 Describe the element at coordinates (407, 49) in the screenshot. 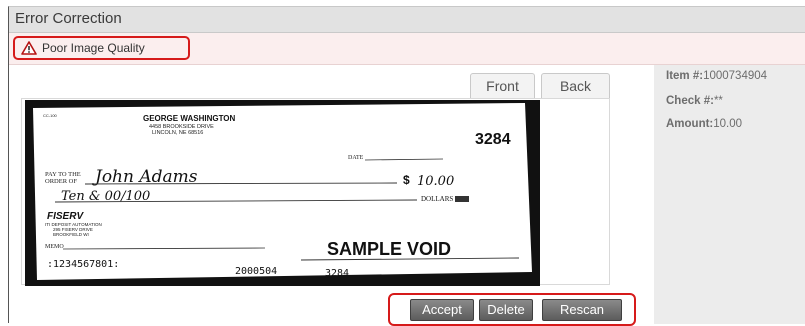

I see `alert-bar: Poor Image Quality` at that location.